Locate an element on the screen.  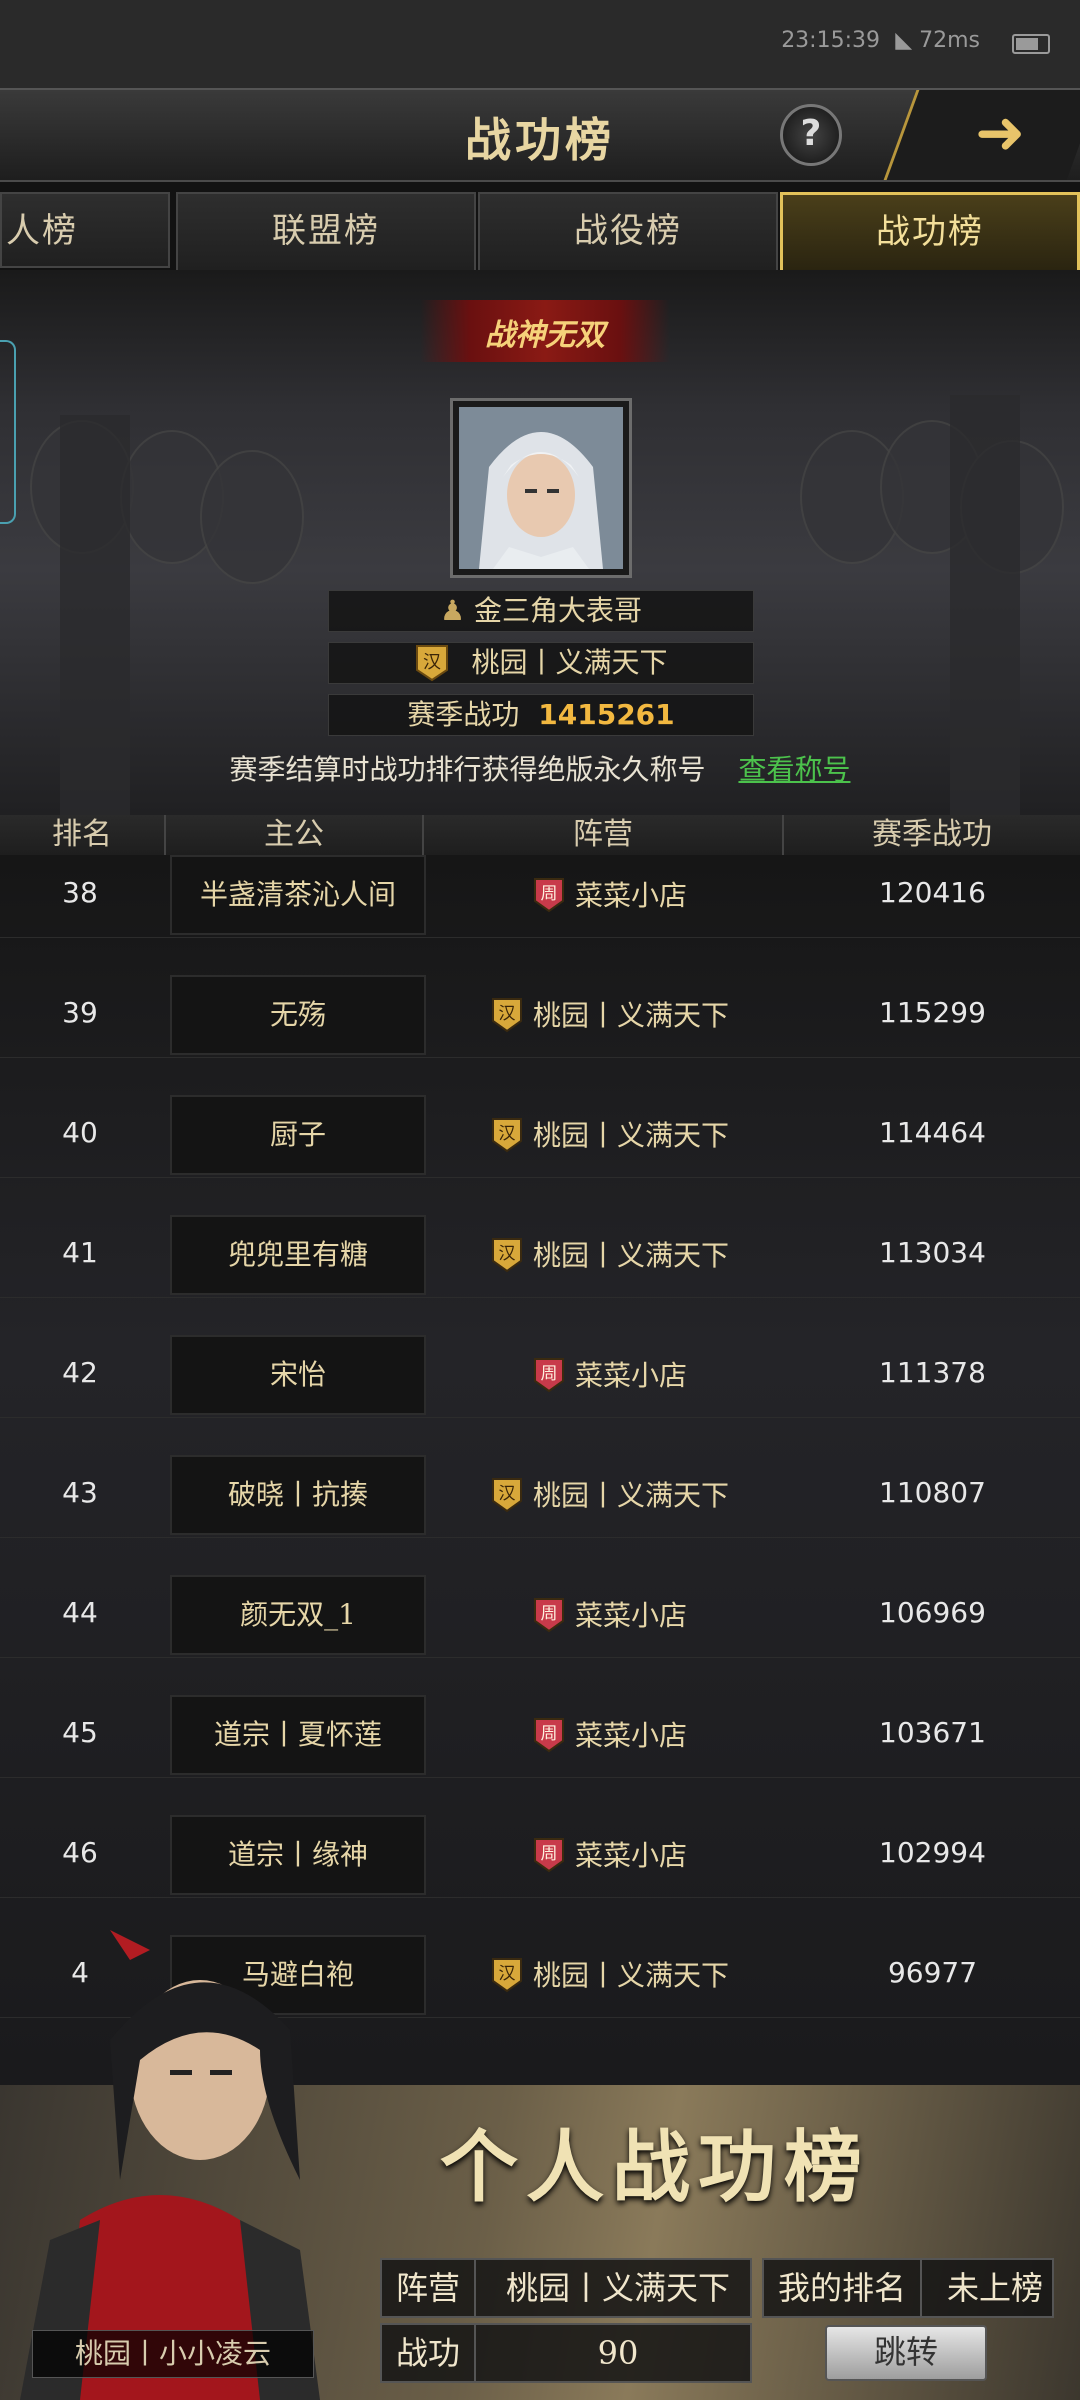
champion-score: 1415261 is located at coordinates (606, 714).